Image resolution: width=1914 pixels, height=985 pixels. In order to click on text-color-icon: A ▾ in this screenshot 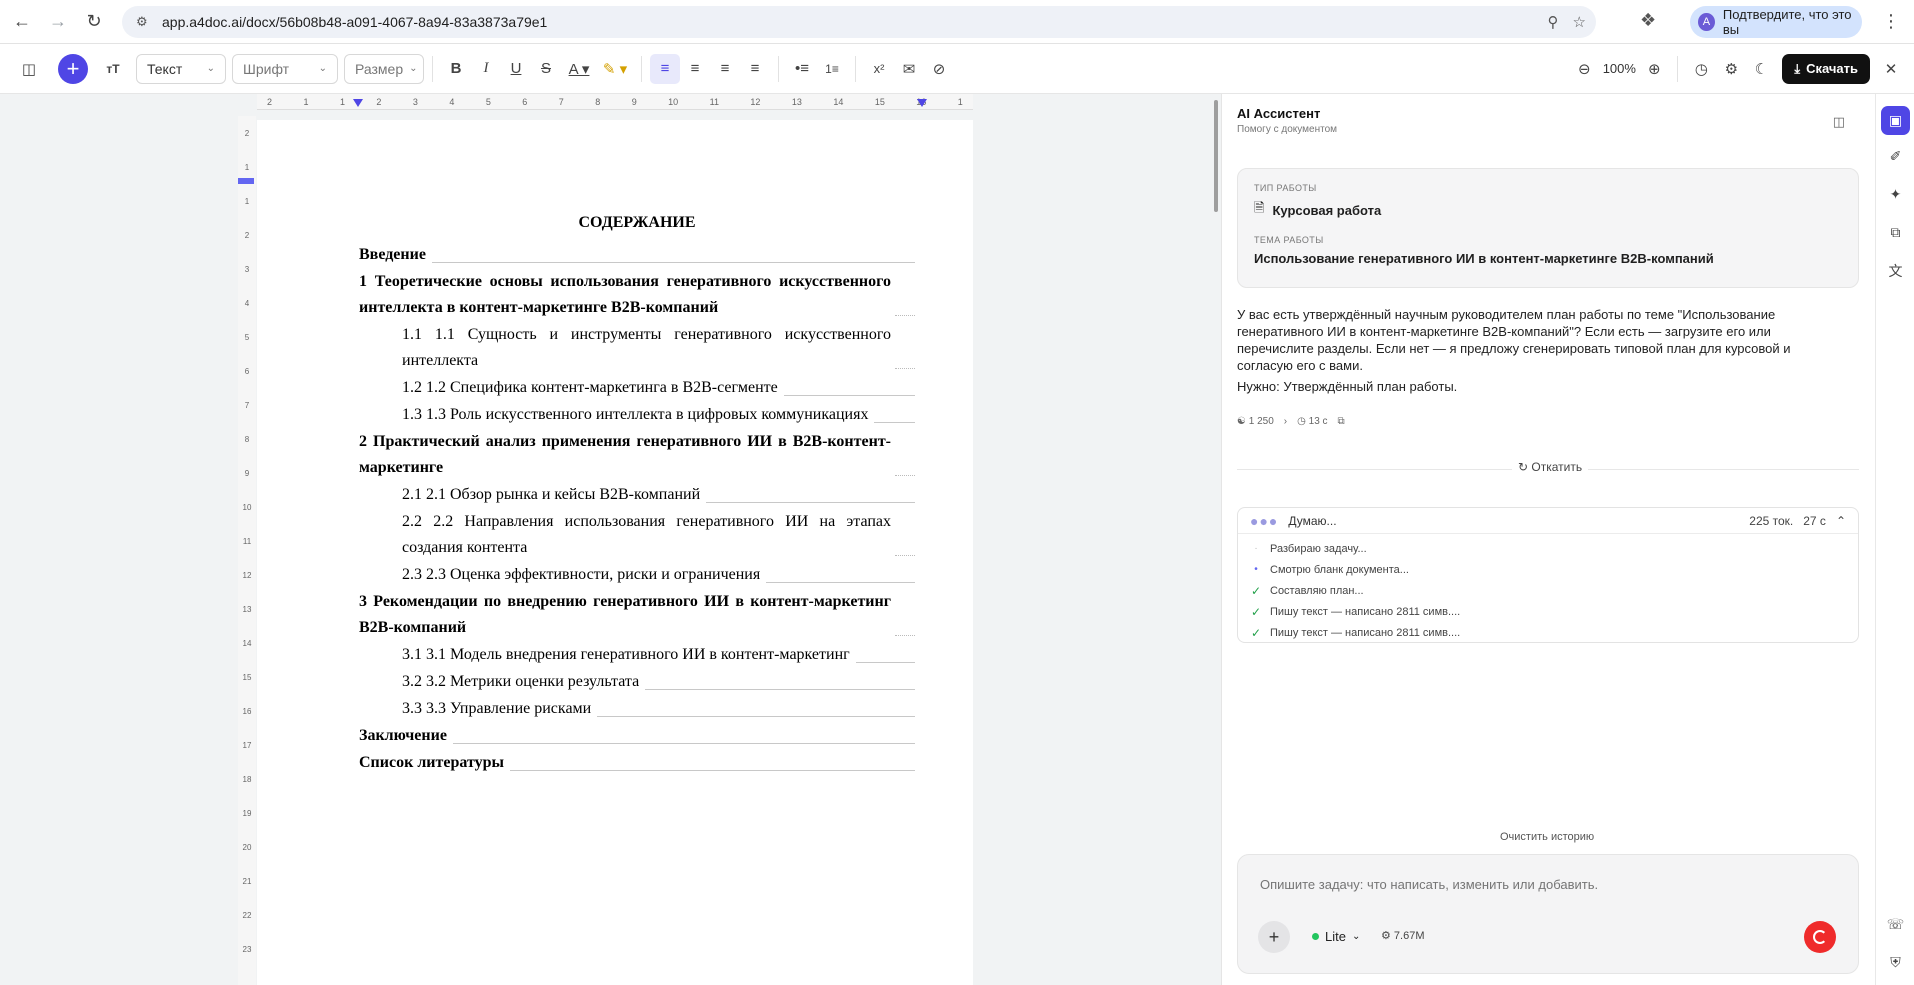, I will do `click(579, 69)`.